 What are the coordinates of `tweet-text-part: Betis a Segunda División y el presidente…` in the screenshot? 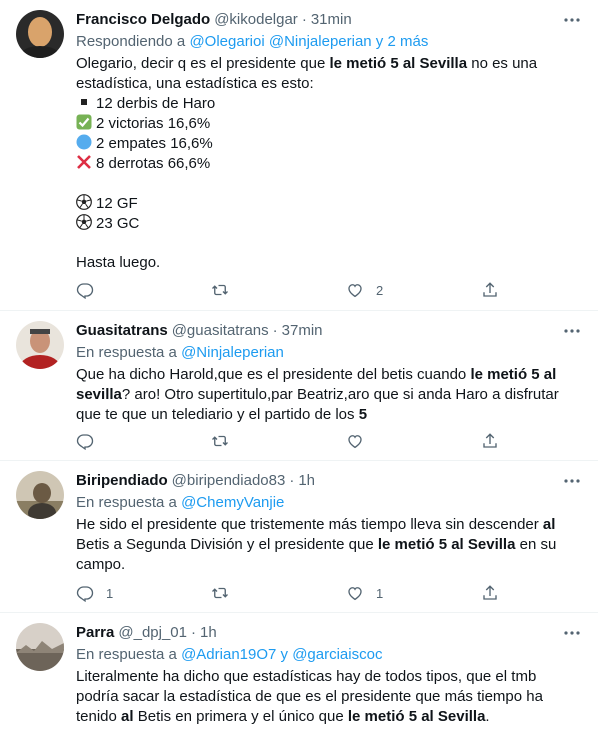 It's located at (227, 544).